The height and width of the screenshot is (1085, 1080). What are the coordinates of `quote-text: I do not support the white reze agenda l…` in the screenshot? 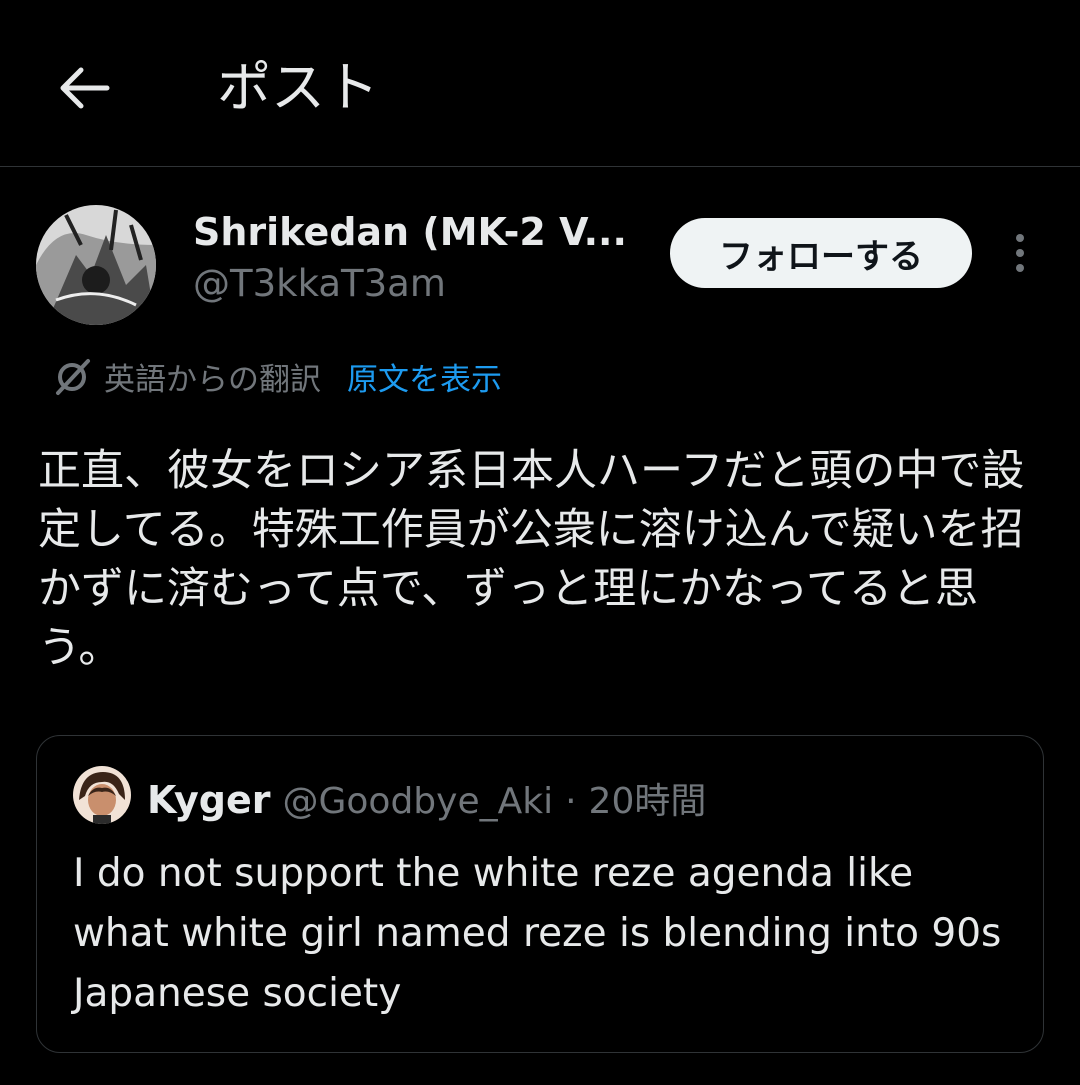 It's located at (537, 933).